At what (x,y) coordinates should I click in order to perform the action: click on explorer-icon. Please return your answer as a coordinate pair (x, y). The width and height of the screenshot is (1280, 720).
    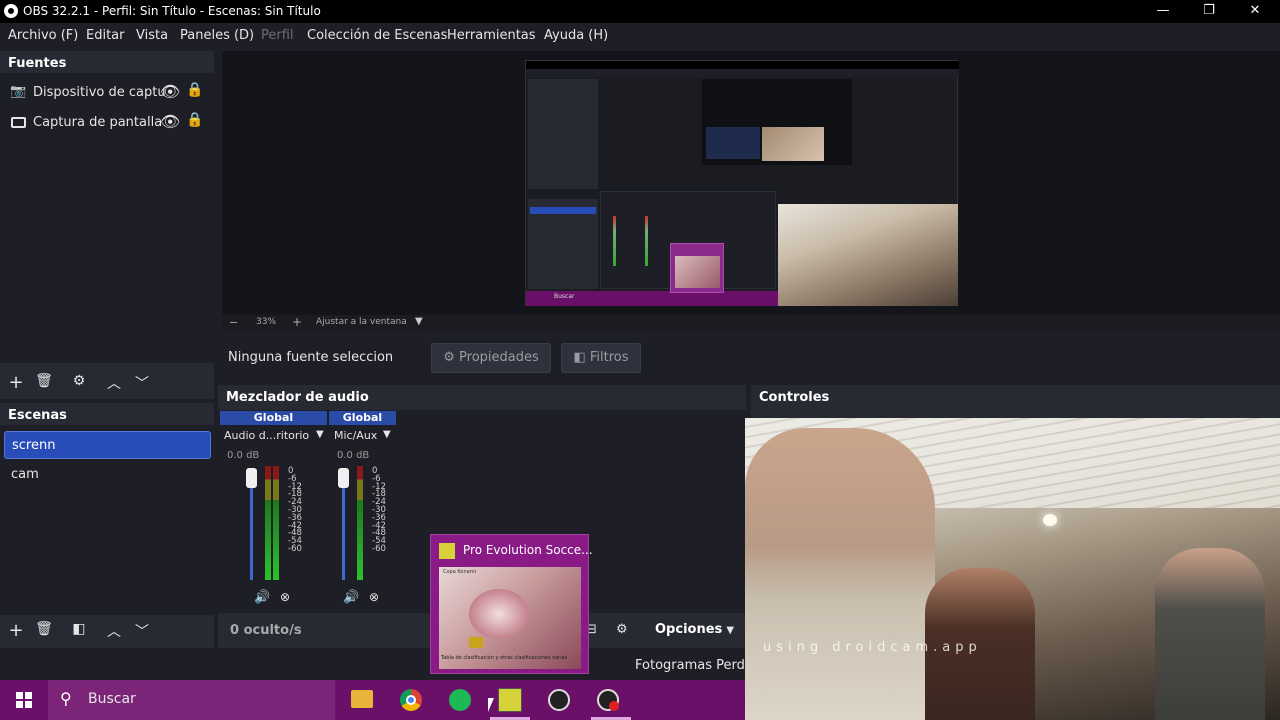
    Looking at the image, I should click on (362, 699).